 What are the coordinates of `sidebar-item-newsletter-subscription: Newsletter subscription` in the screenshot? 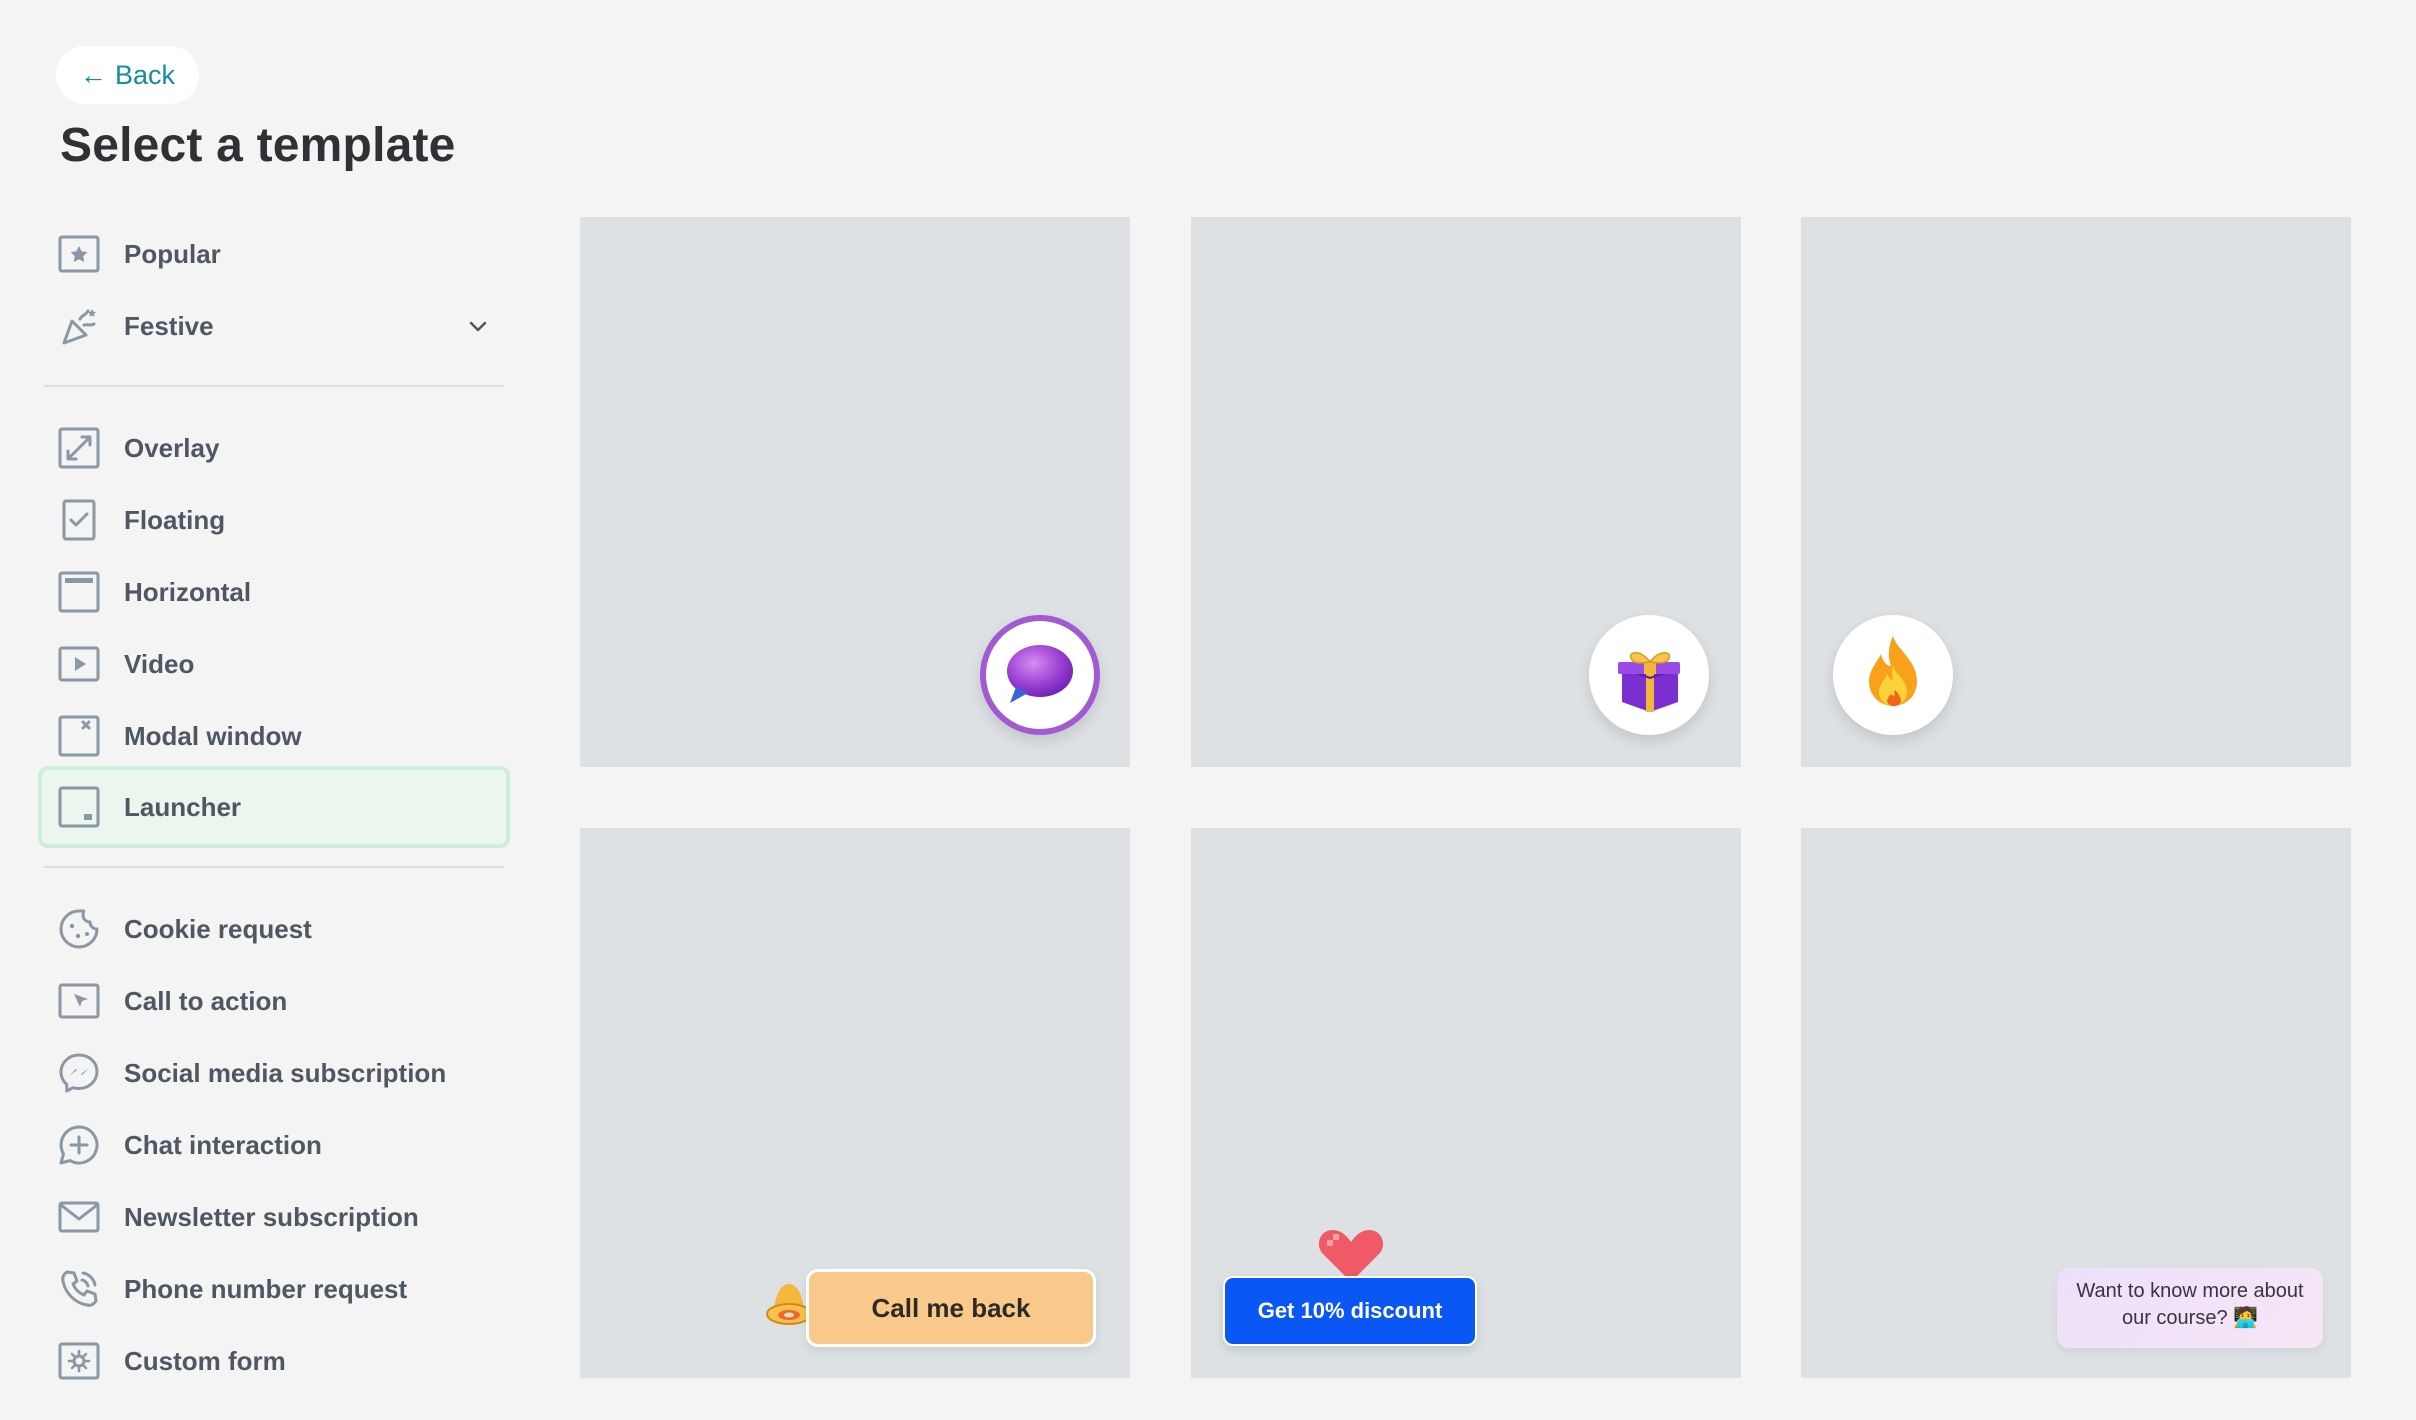 It's located at (274, 1217).